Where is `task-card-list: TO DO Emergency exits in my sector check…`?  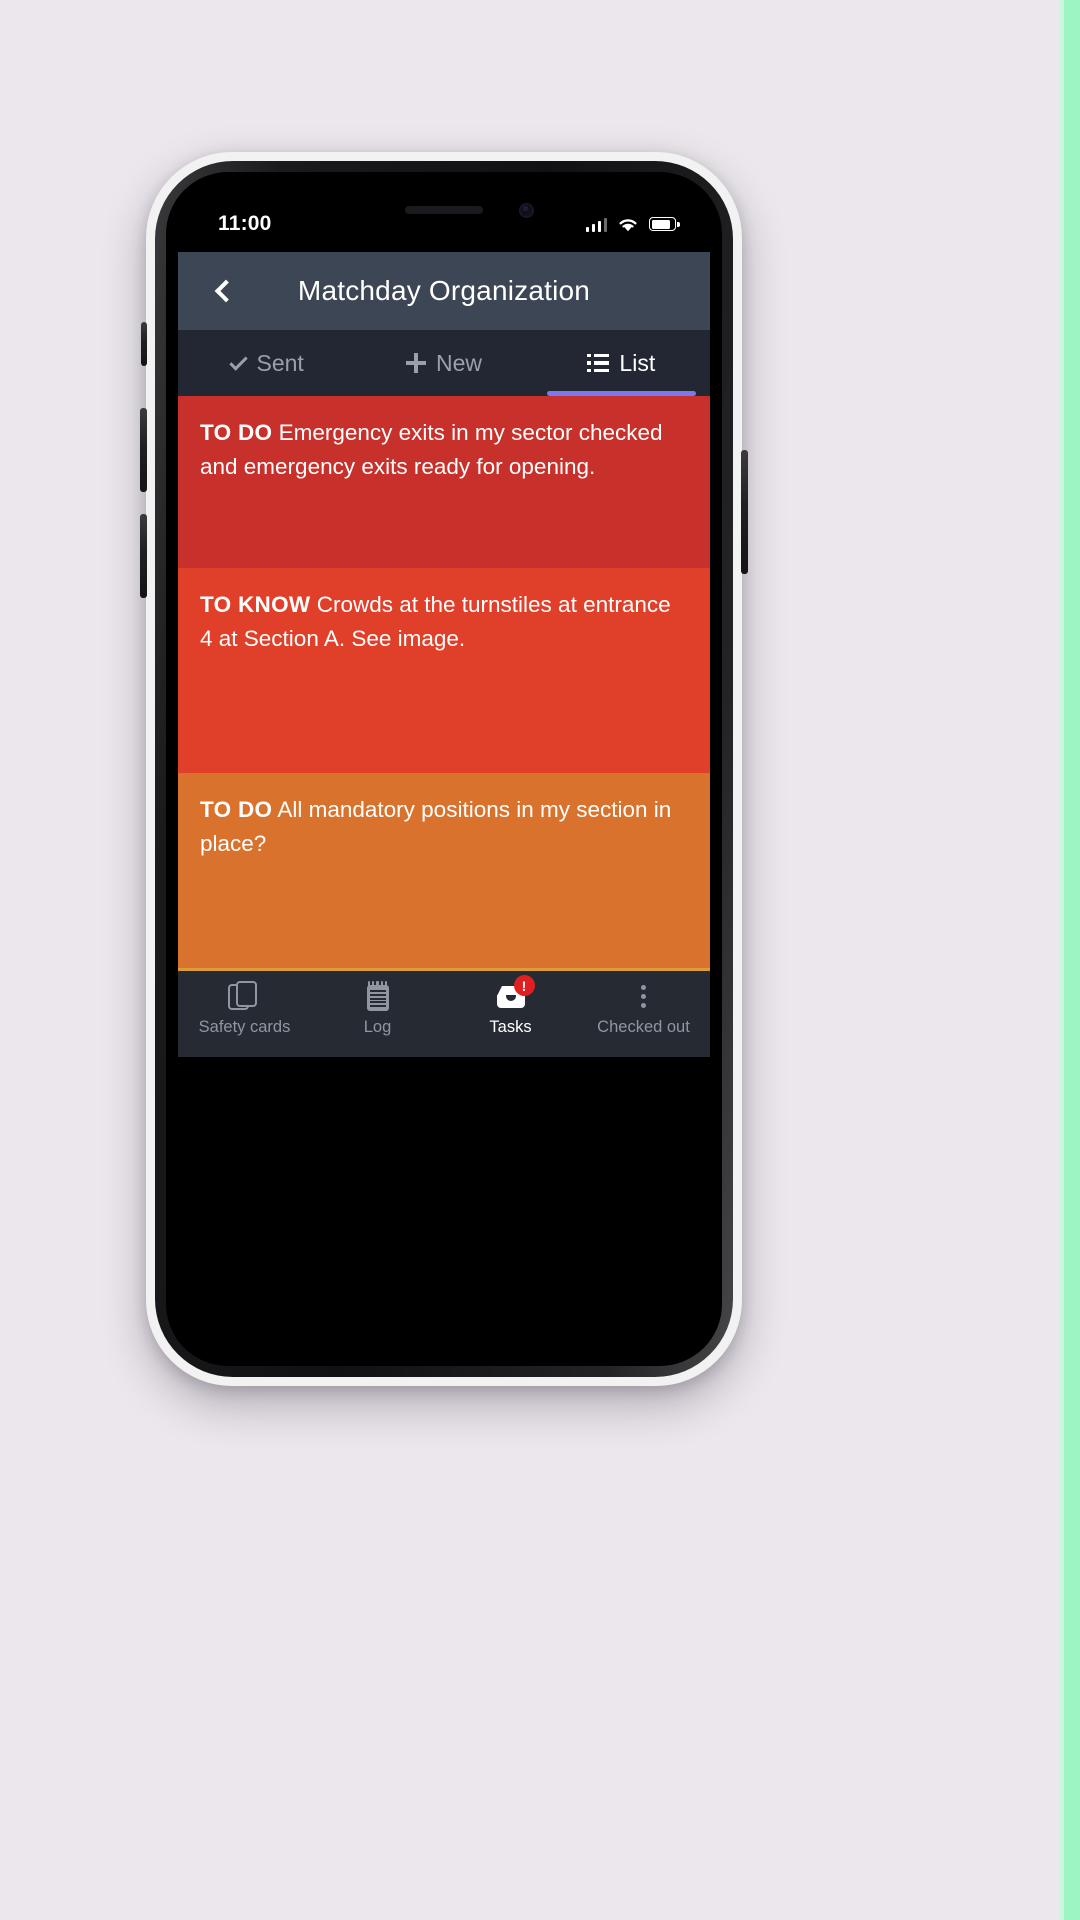 task-card-list: TO DO Emergency exits in my sector check… is located at coordinates (444, 683).